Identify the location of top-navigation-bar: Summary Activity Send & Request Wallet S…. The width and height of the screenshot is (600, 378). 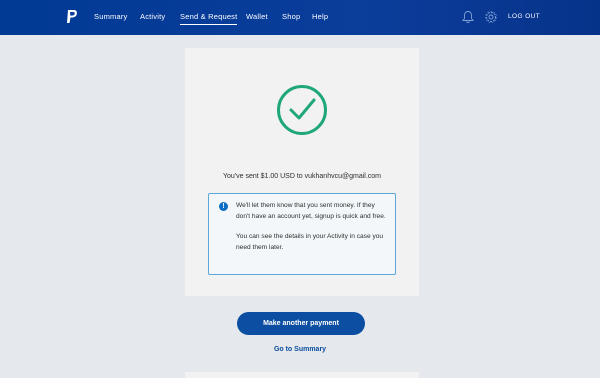
(300, 17).